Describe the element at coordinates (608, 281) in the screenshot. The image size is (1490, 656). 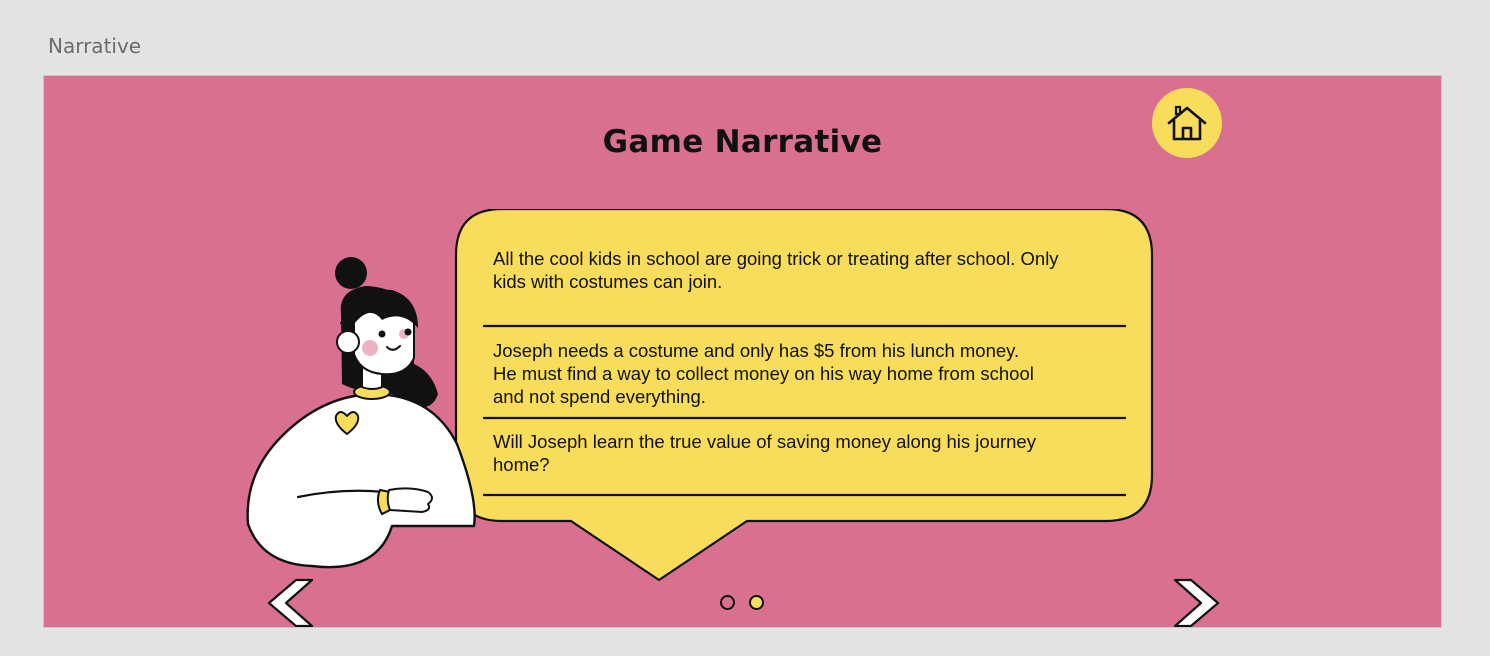
I see `narrative-line: kids with costumes can join.` at that location.